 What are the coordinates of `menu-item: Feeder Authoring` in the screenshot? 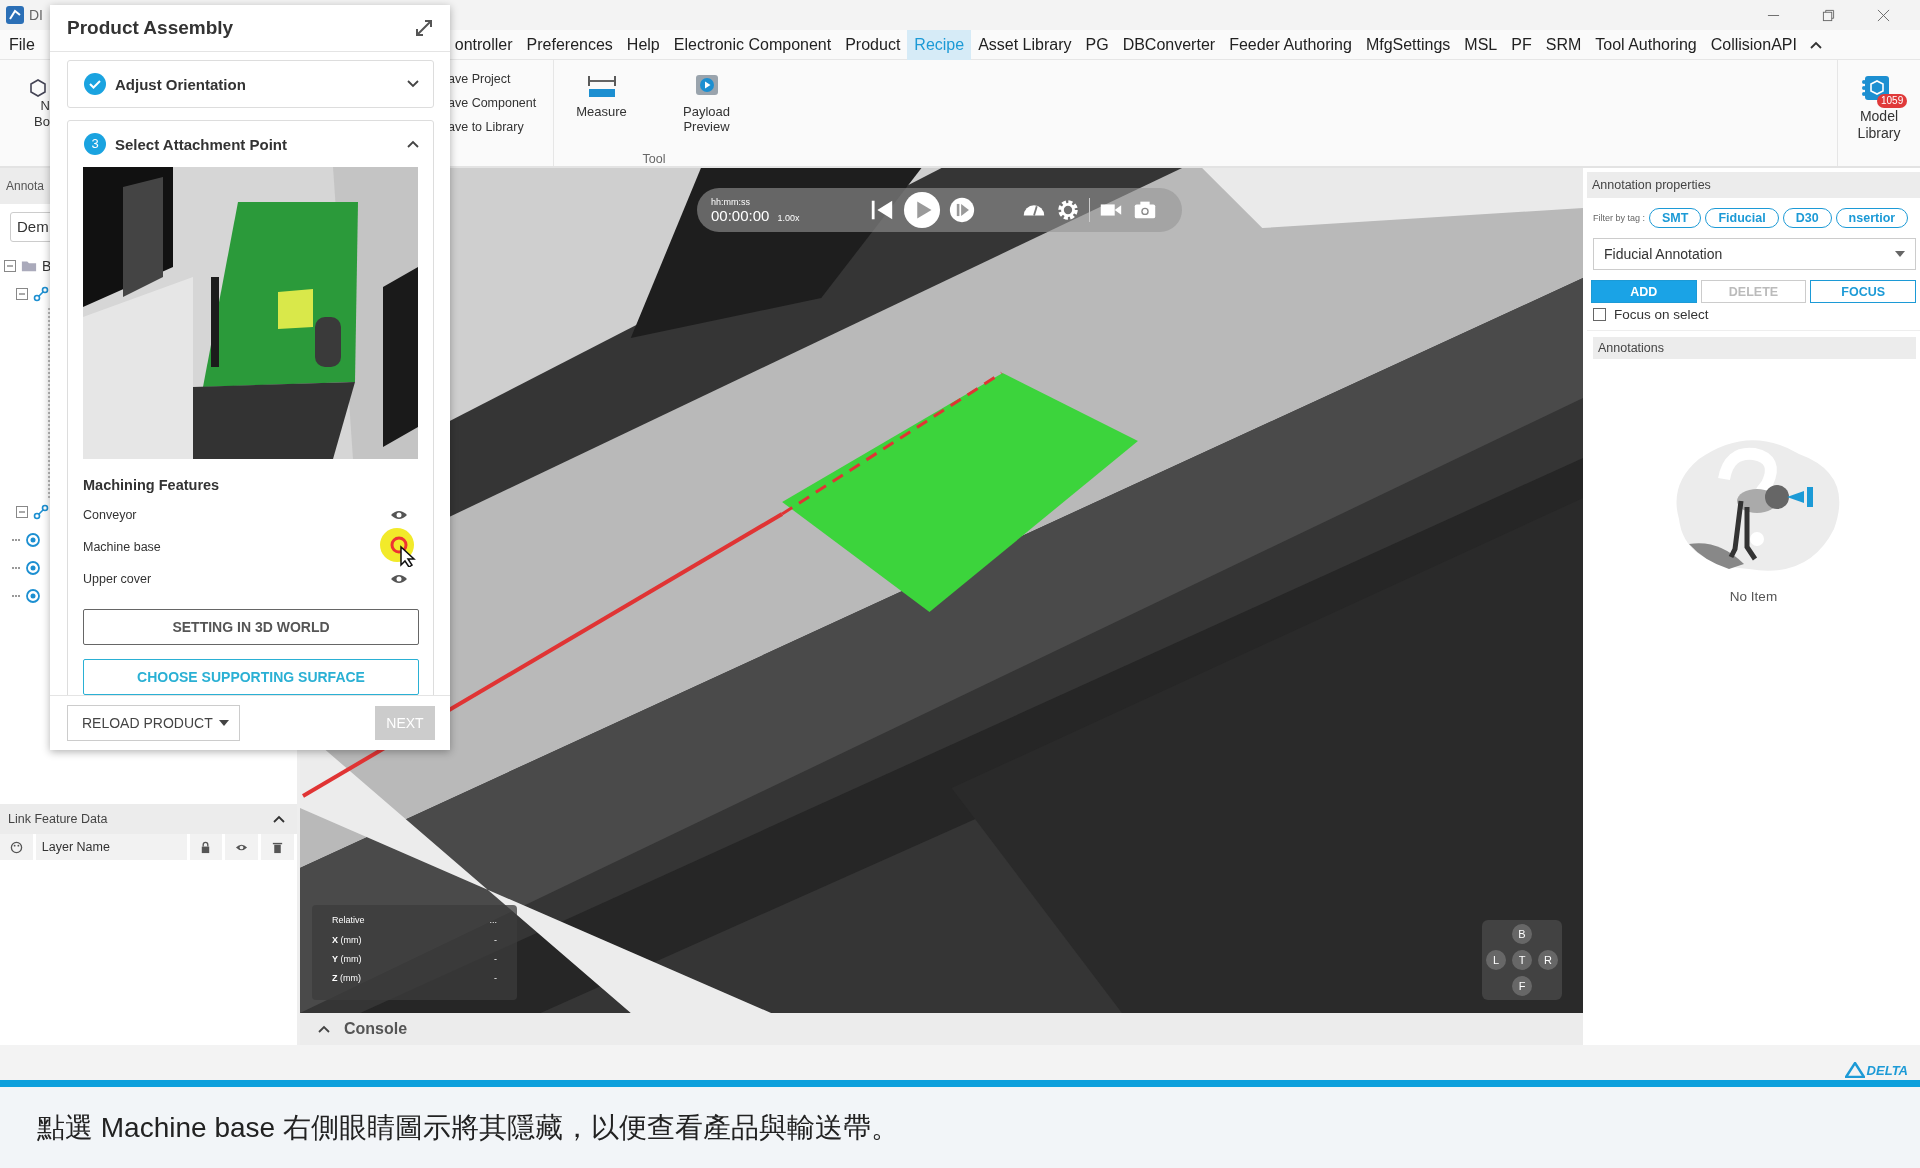 It's located at (1290, 44).